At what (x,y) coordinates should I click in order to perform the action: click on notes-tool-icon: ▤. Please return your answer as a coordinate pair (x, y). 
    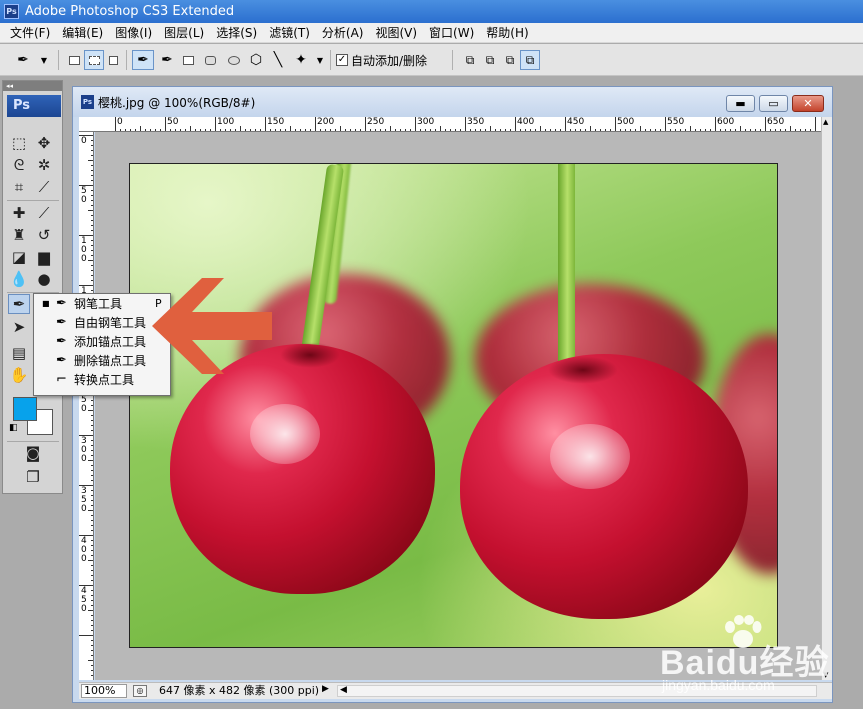
    Looking at the image, I should click on (19, 353).